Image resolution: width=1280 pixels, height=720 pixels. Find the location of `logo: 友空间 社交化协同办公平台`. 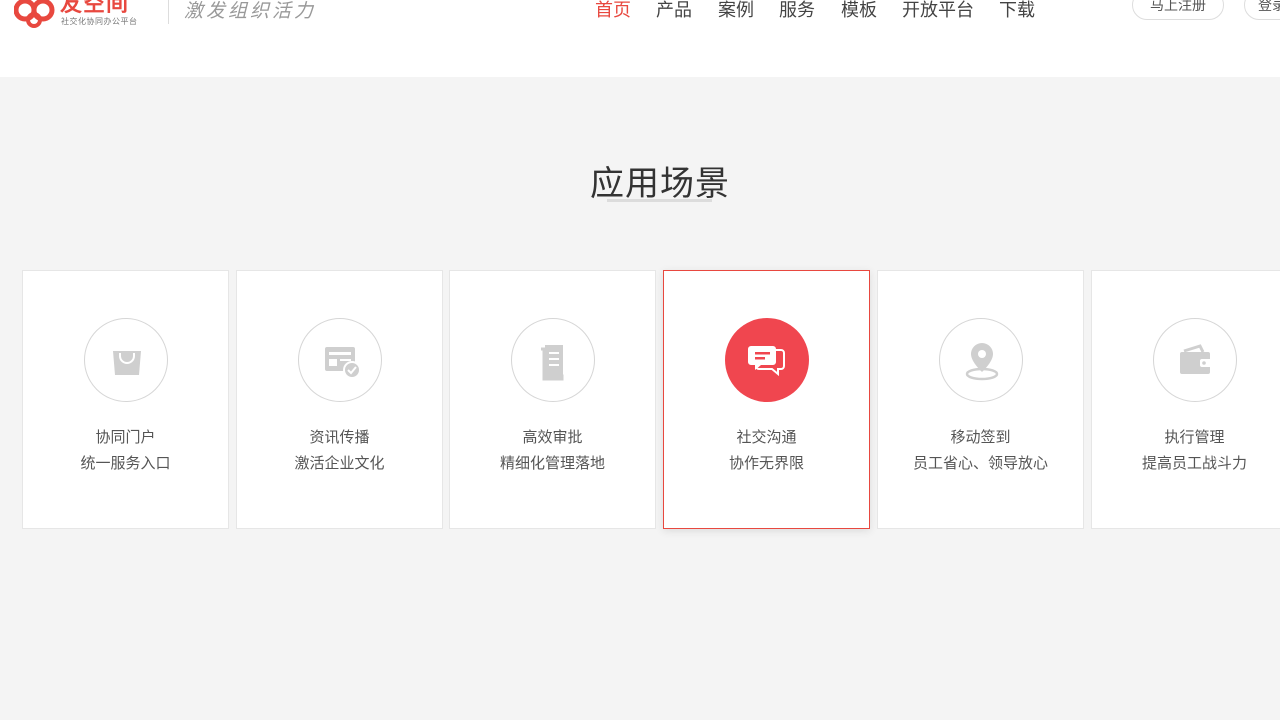

logo: 友空间 社交化协同办公平台 is located at coordinates (84, 16).